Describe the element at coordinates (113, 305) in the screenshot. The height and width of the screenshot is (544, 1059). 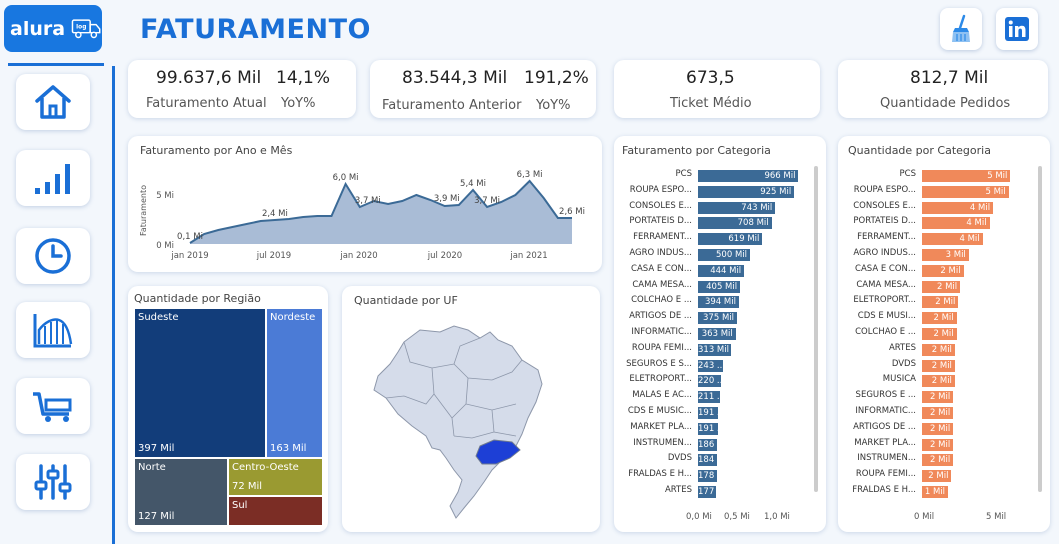
I see `sidebar-divider` at that location.